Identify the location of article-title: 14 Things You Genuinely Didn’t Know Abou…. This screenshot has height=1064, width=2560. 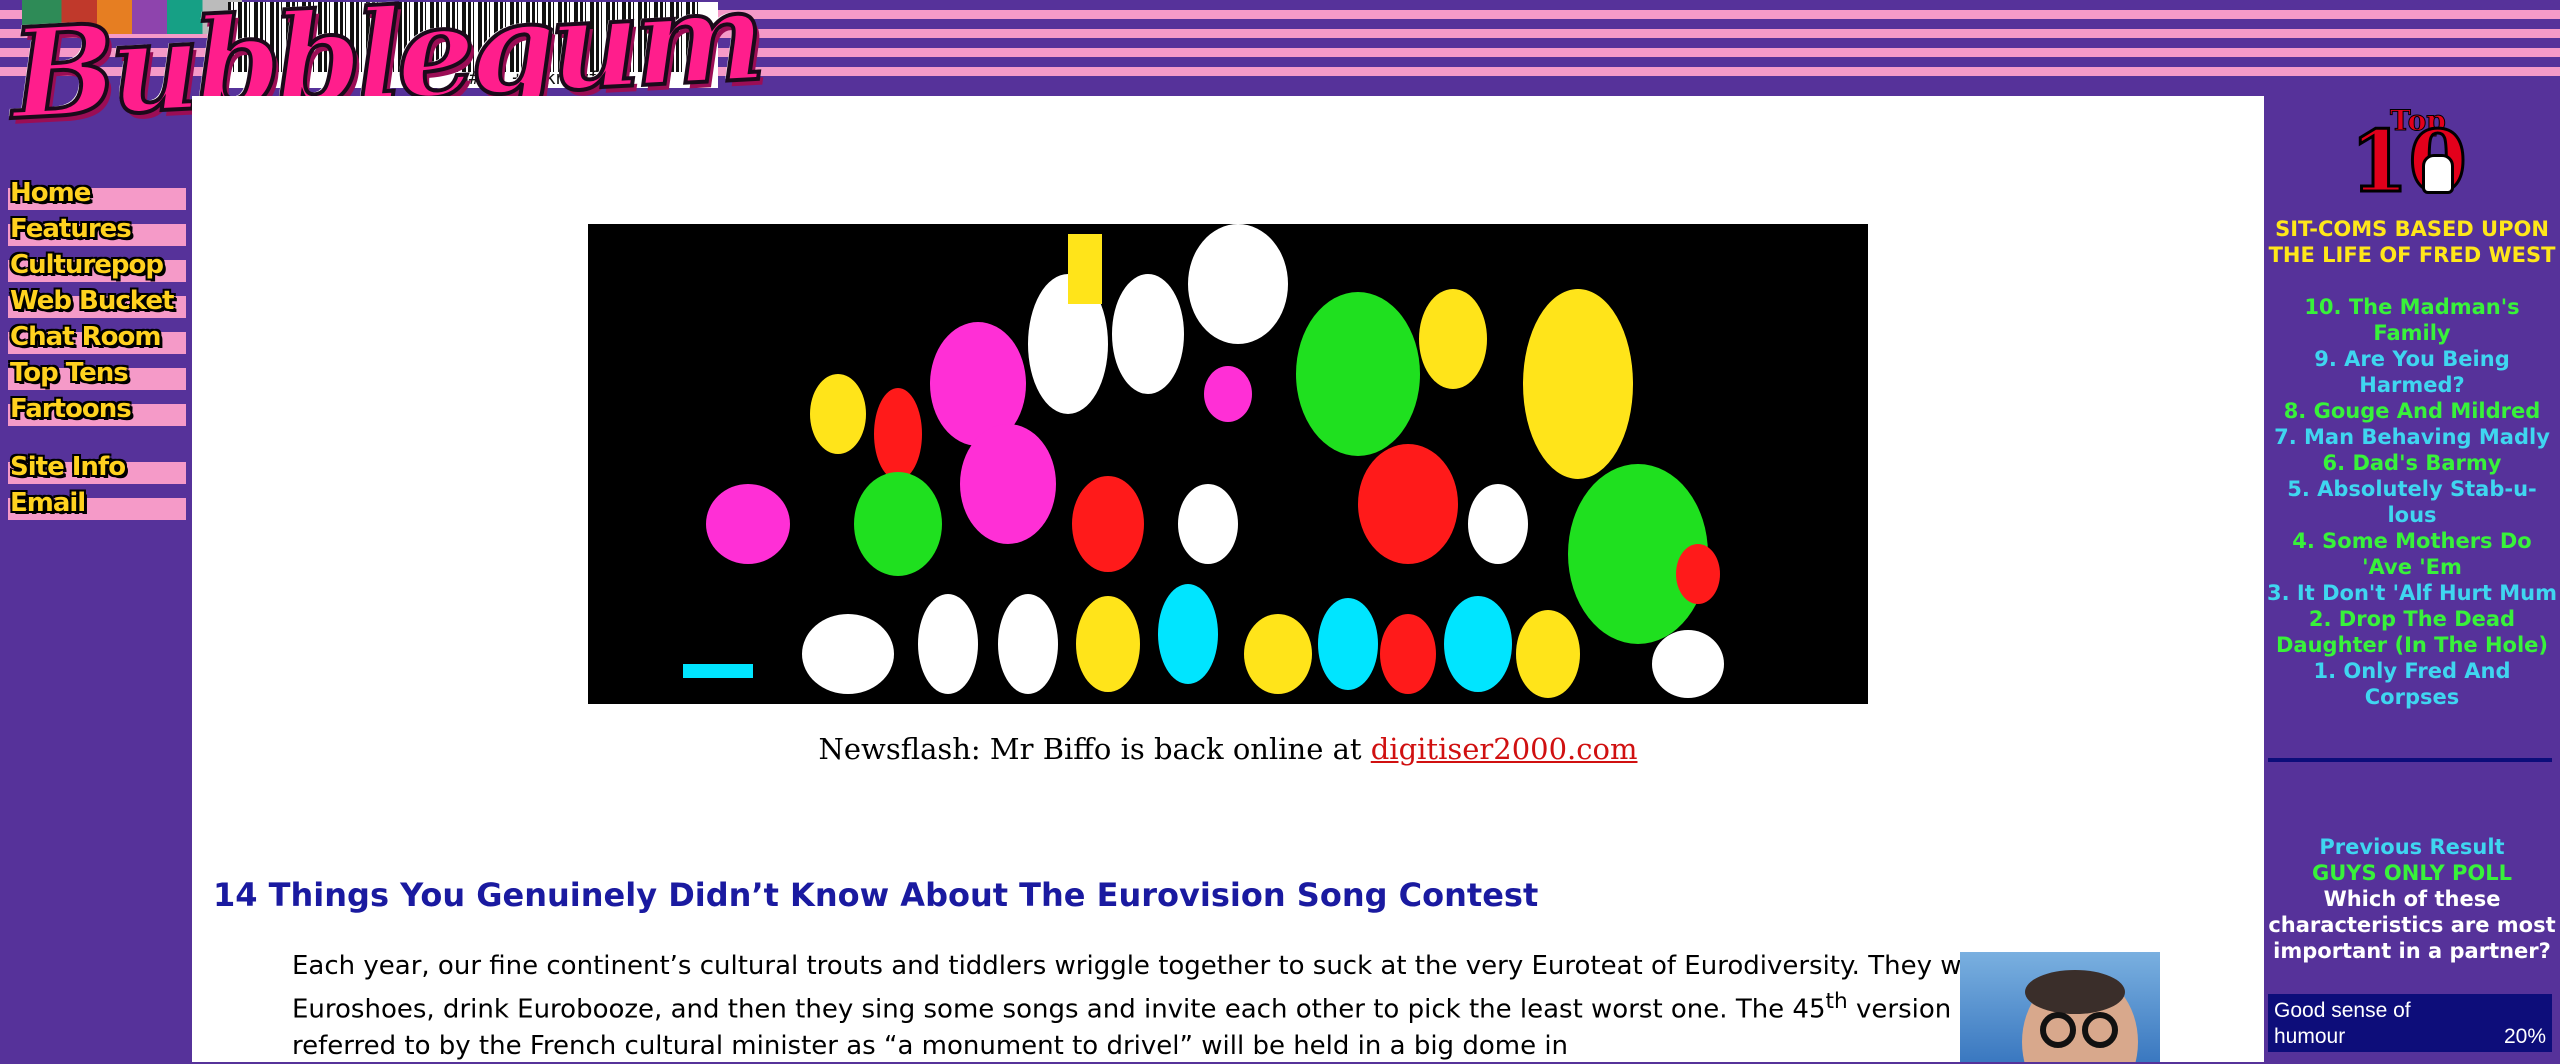
(875, 895).